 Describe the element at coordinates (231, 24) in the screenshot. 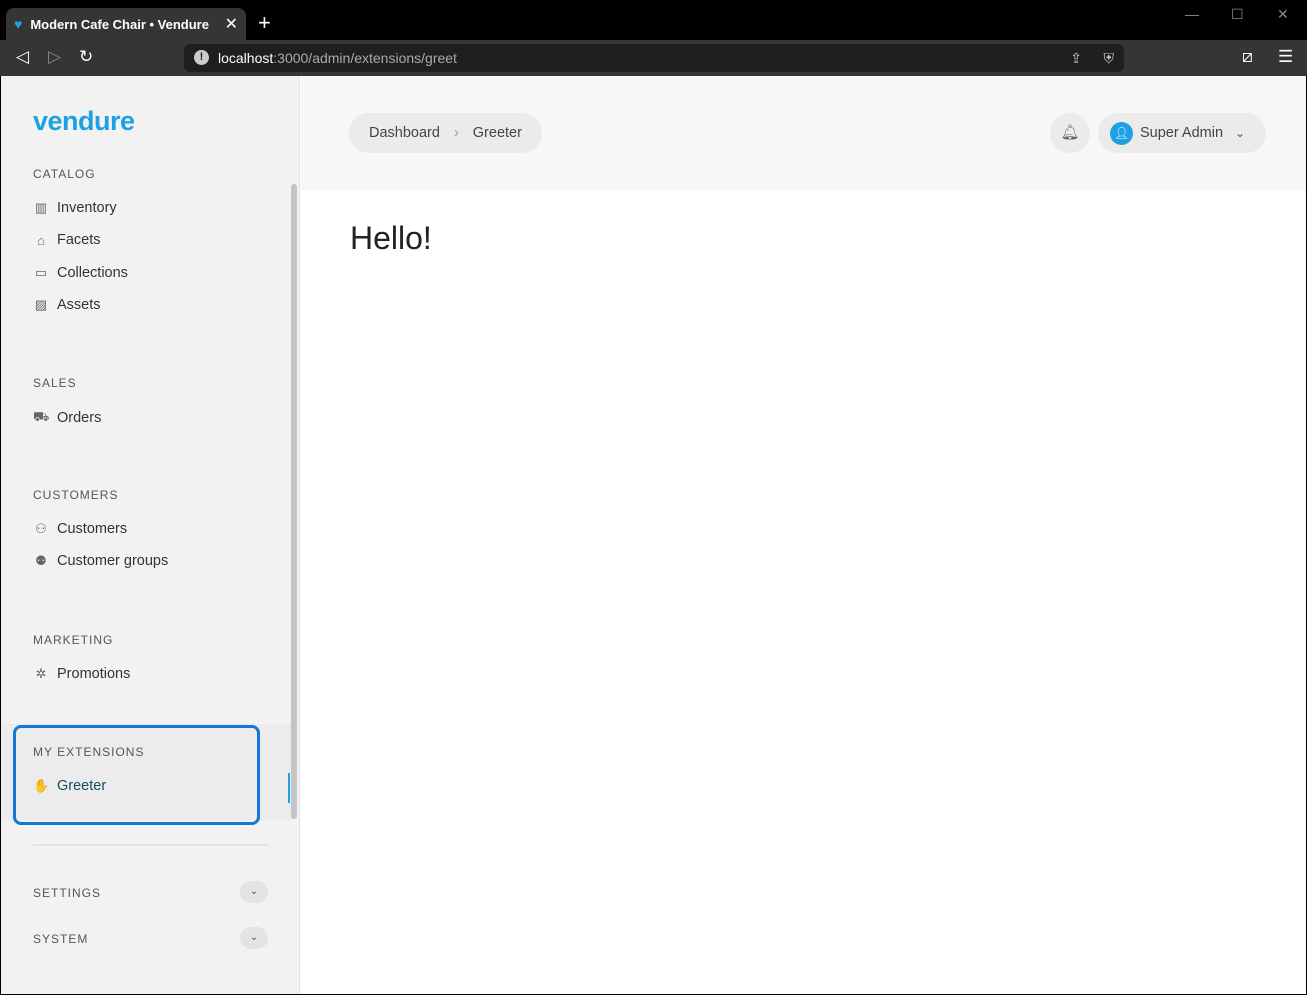

I see `close-tab-icon: ✕` at that location.